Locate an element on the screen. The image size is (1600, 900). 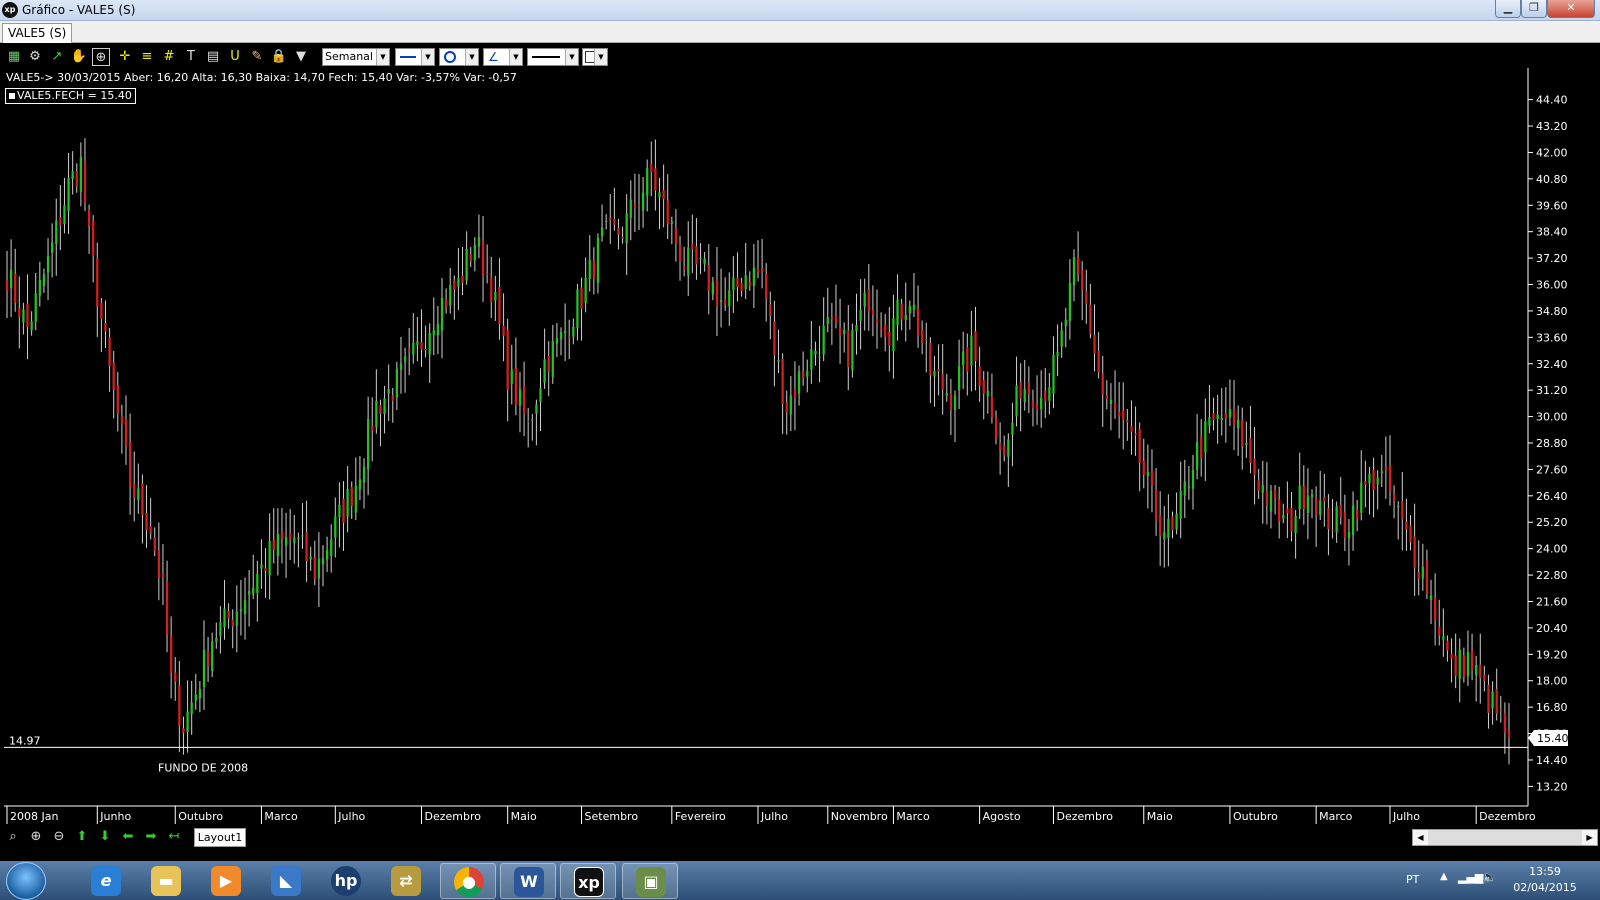
arrow-down-icon: ⬇ is located at coordinates (105, 837).